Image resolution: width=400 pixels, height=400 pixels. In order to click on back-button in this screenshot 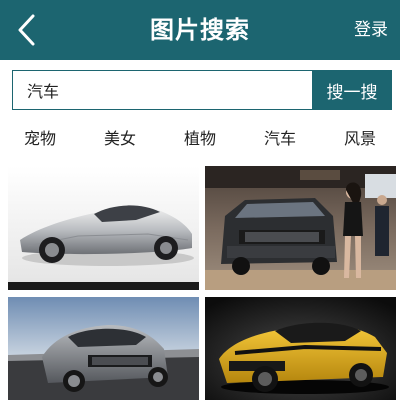, I will do `click(26, 30)`.